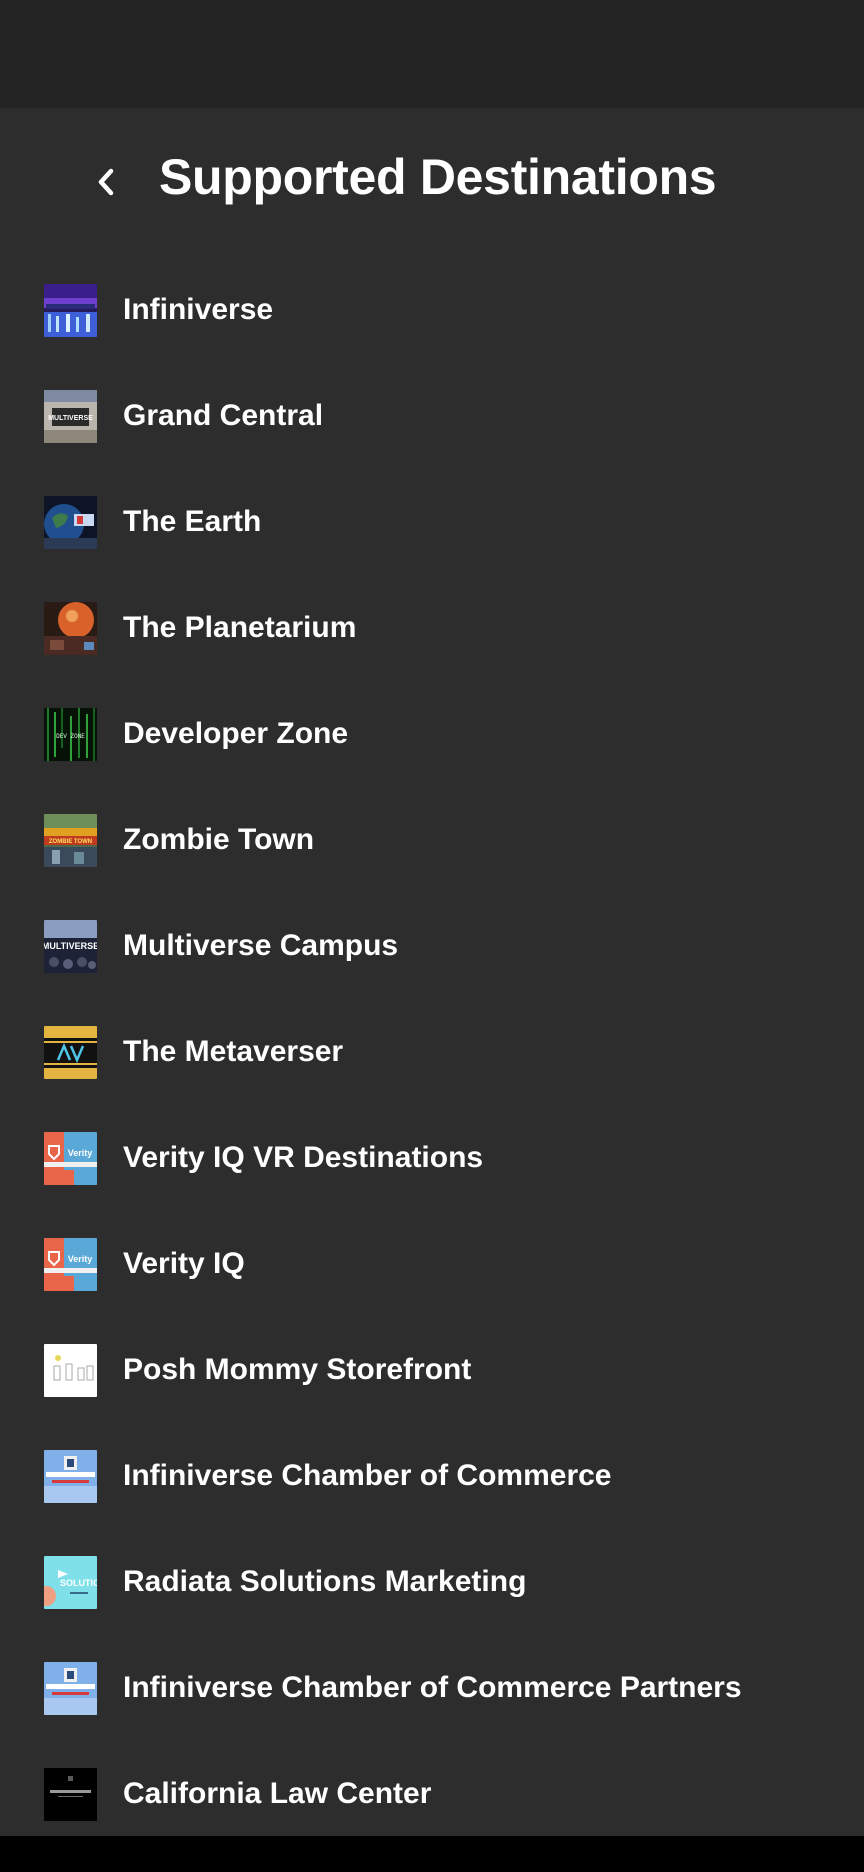 The width and height of the screenshot is (864, 1872). What do you see at coordinates (432, 735) in the screenshot?
I see `destination-item-developer-zone: DEV ZONE Developer Zone` at bounding box center [432, 735].